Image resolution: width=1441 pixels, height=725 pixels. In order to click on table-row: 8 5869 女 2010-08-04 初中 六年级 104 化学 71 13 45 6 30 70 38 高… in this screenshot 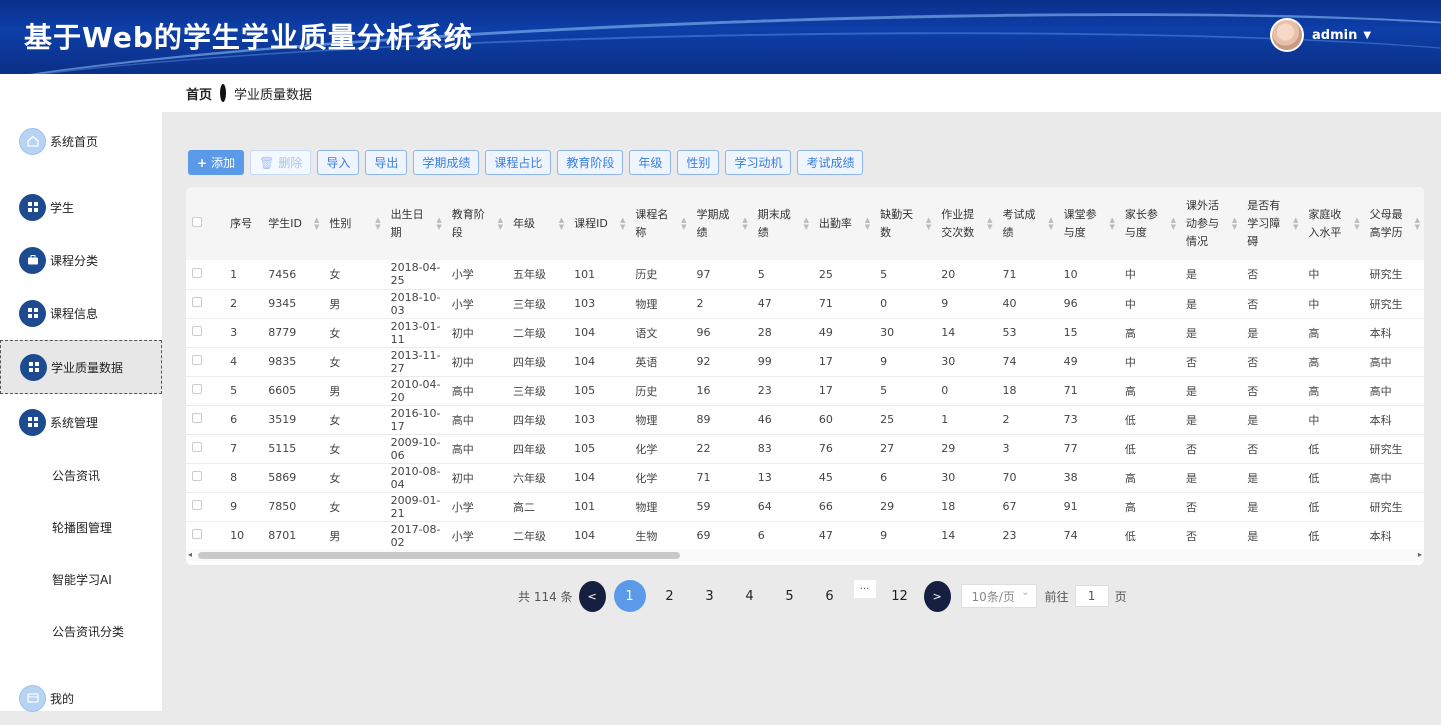, I will do `click(805, 478)`.